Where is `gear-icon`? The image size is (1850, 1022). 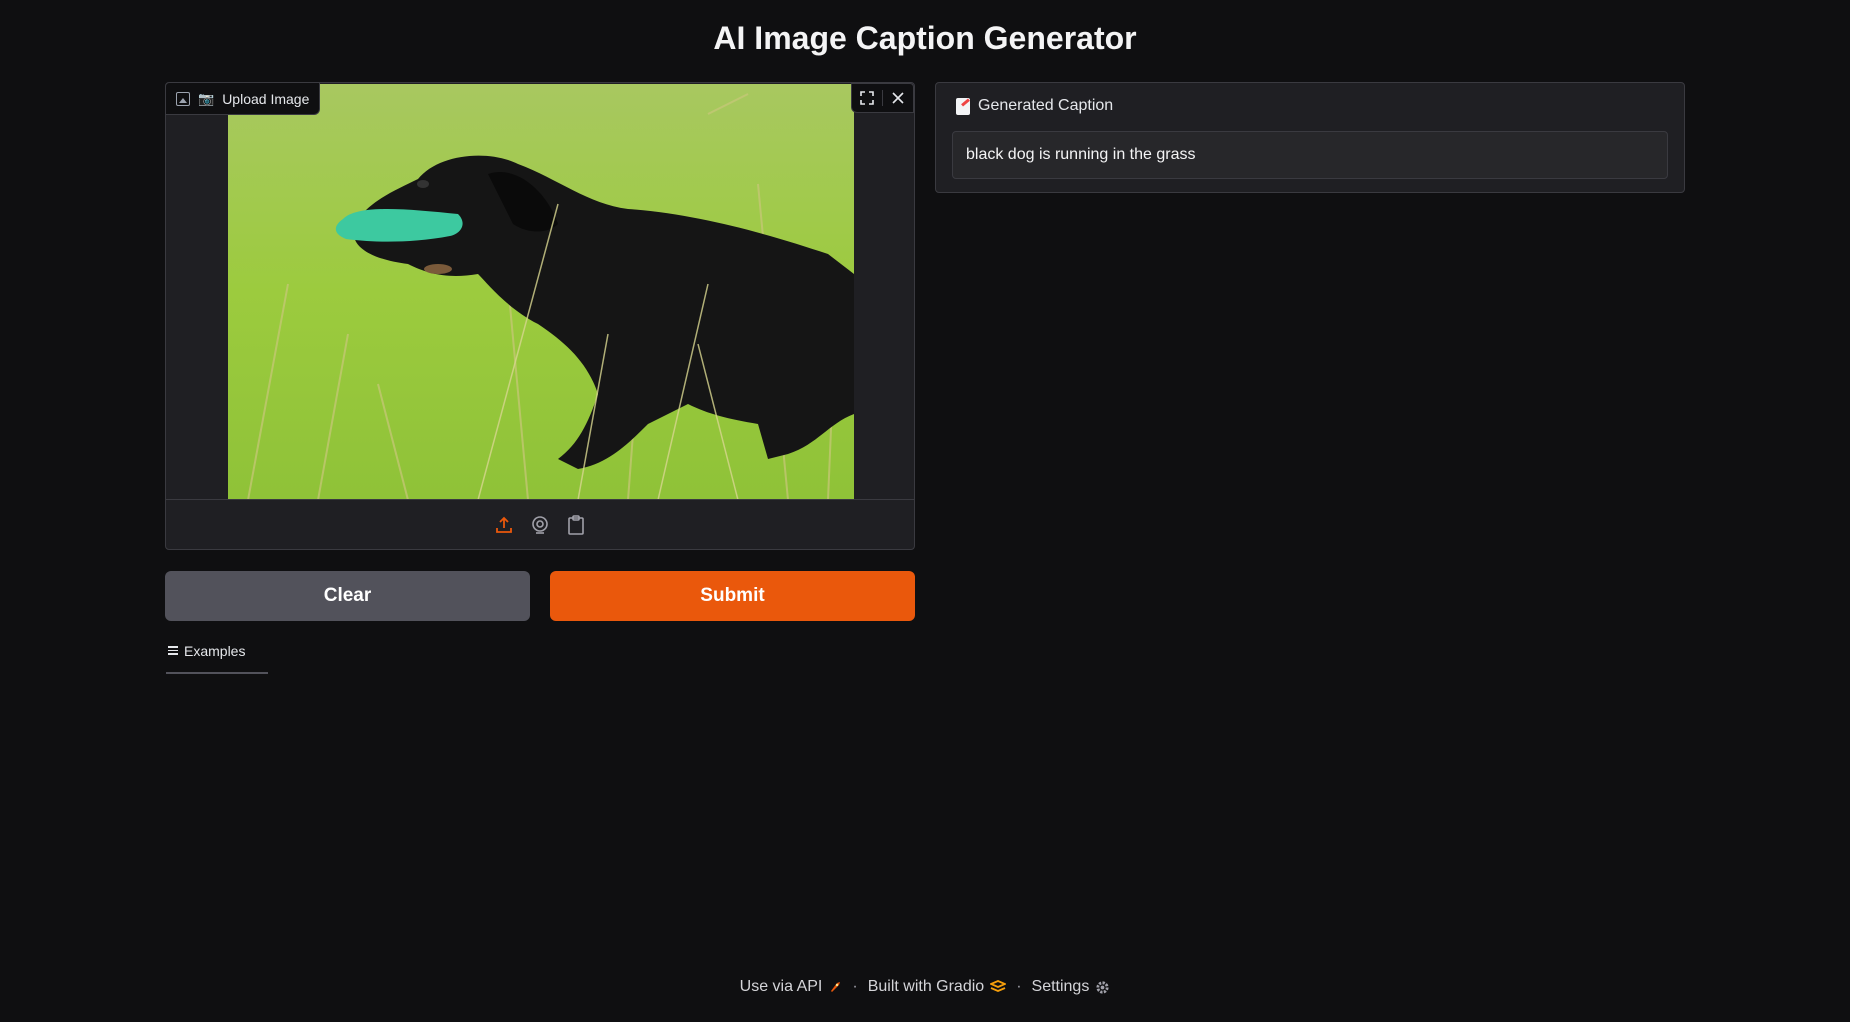 gear-icon is located at coordinates (1102, 987).